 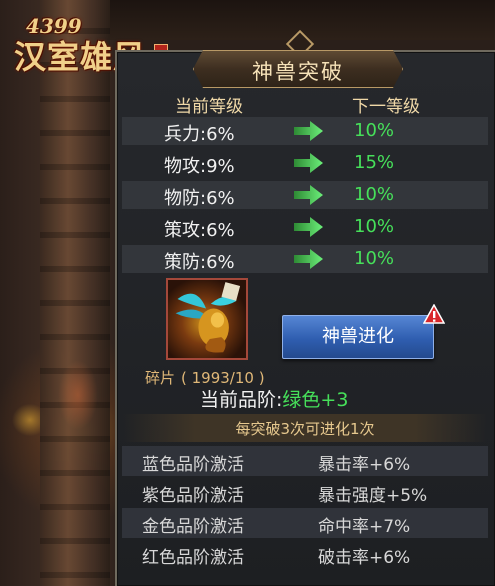 What do you see at coordinates (364, 558) in the screenshot?
I see `activation-effect: 破击率+6%` at bounding box center [364, 558].